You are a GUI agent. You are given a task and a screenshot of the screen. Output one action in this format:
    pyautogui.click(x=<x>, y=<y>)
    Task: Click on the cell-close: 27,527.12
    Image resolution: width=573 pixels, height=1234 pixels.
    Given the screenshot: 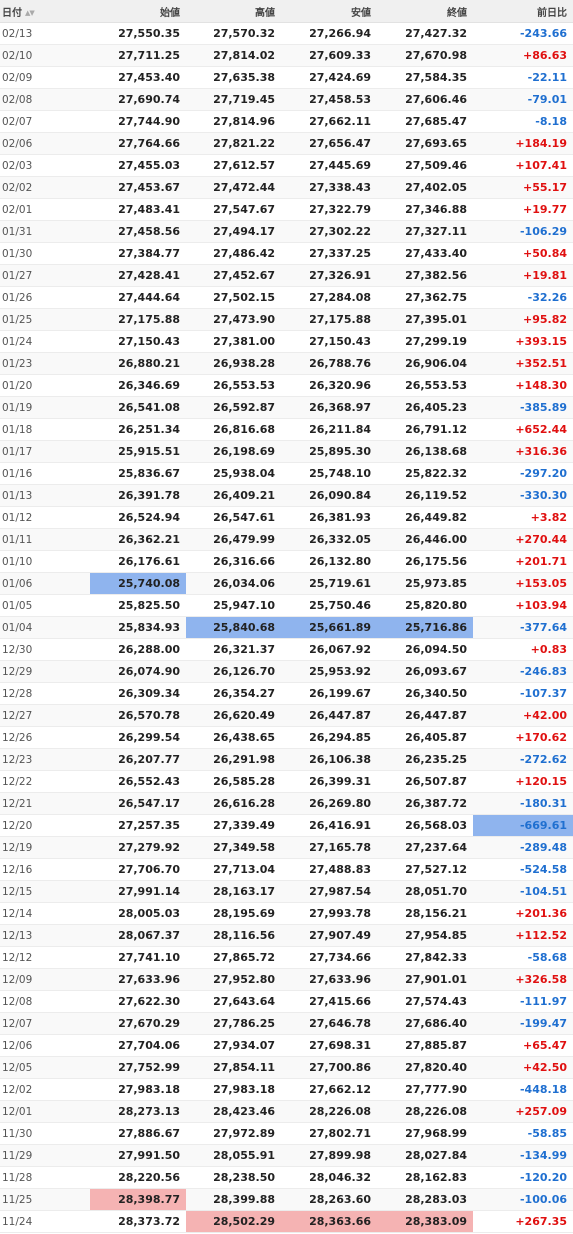 What is the action you would take?
    pyautogui.click(x=425, y=869)
    